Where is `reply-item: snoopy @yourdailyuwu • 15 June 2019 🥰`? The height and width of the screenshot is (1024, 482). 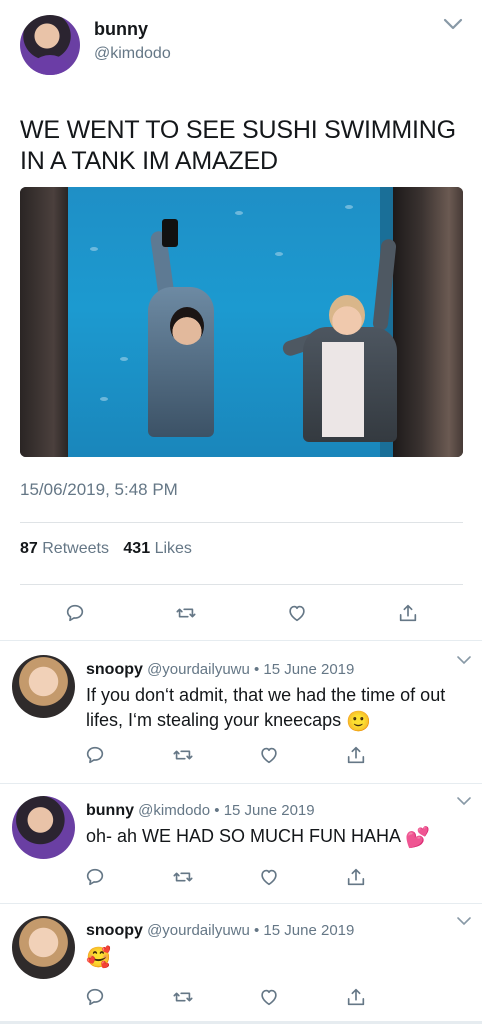
reply-item: snoopy @yourdailyuwu • 15 June 2019 🥰 is located at coordinates (241, 962).